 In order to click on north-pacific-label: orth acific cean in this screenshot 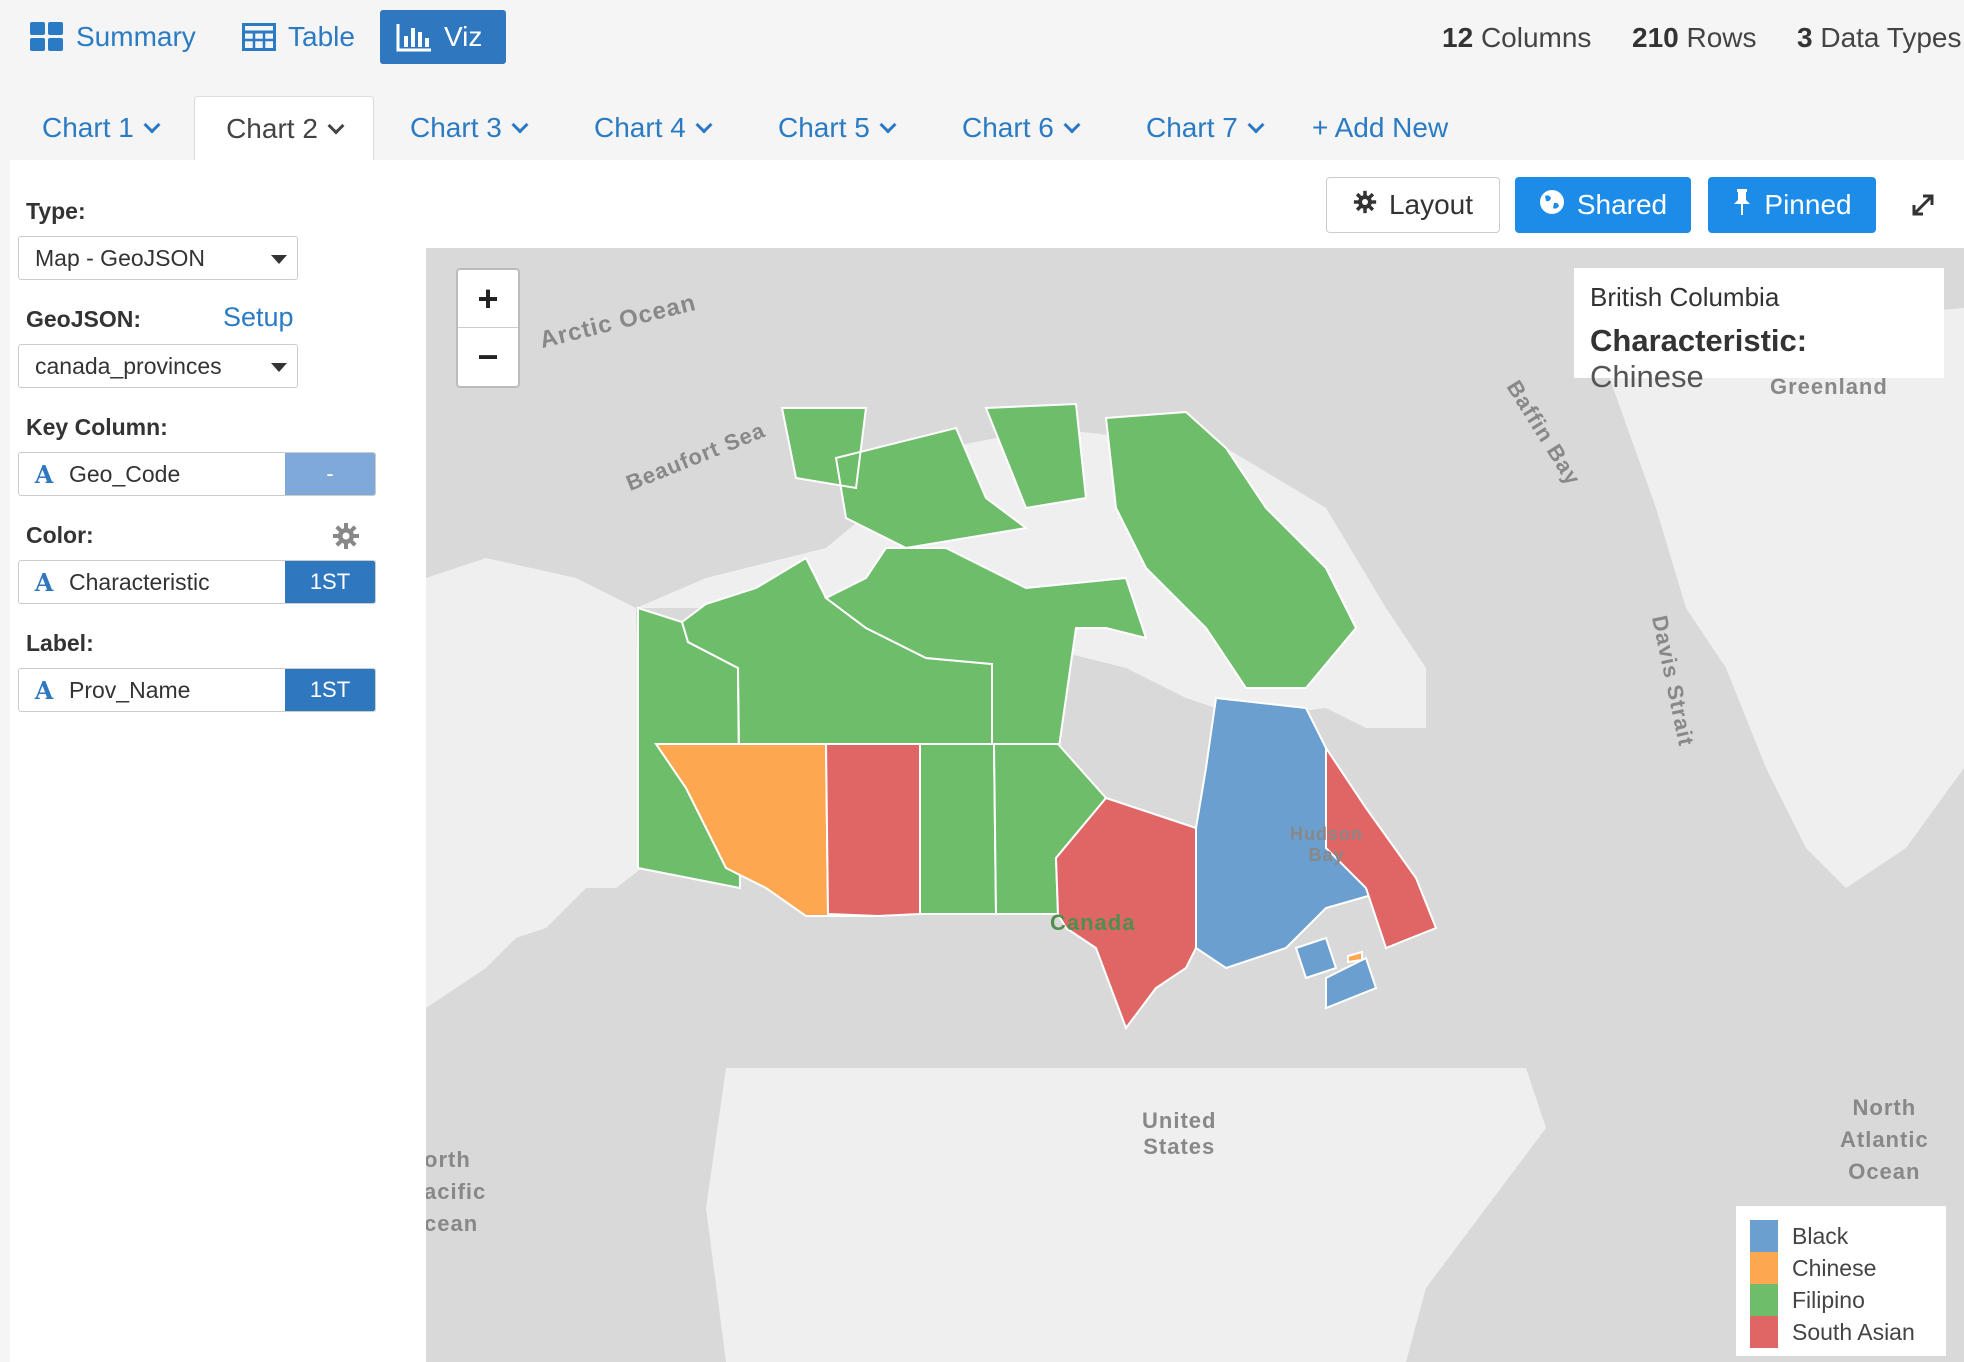, I will do `click(456, 1192)`.